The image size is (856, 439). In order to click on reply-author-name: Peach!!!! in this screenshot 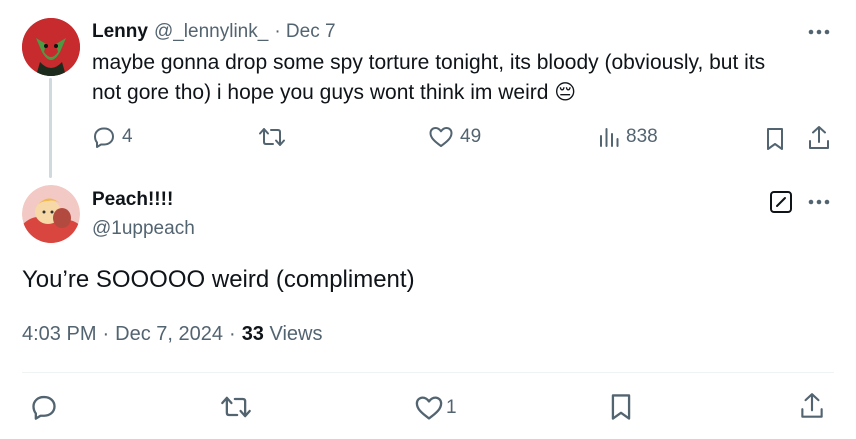, I will do `click(132, 200)`.